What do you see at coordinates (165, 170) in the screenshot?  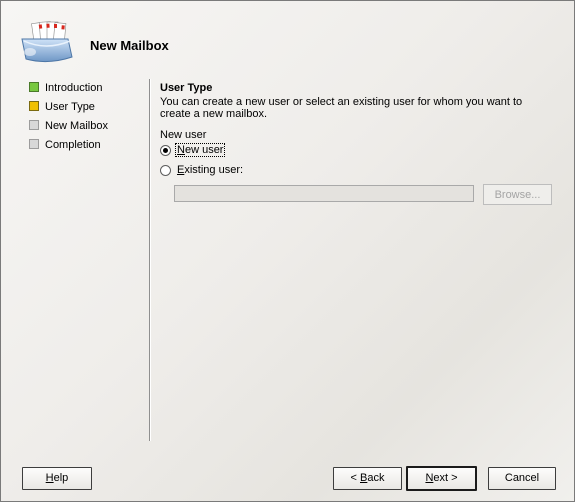 I see `radio-unselected-icon` at bounding box center [165, 170].